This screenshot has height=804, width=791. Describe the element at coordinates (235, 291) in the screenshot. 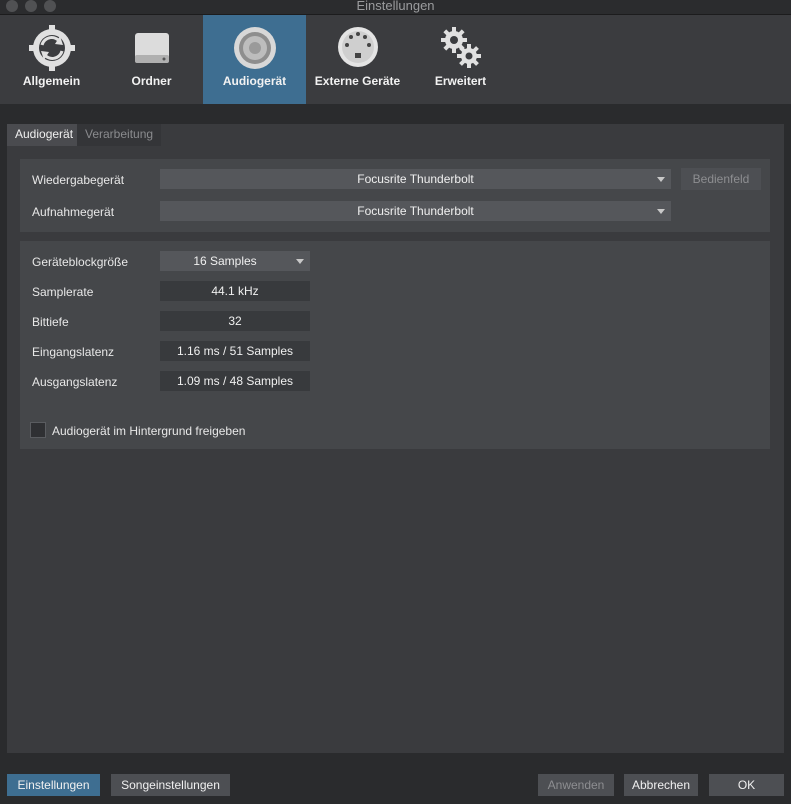

I see `sample-rate-value: 44.1 kHz` at that location.